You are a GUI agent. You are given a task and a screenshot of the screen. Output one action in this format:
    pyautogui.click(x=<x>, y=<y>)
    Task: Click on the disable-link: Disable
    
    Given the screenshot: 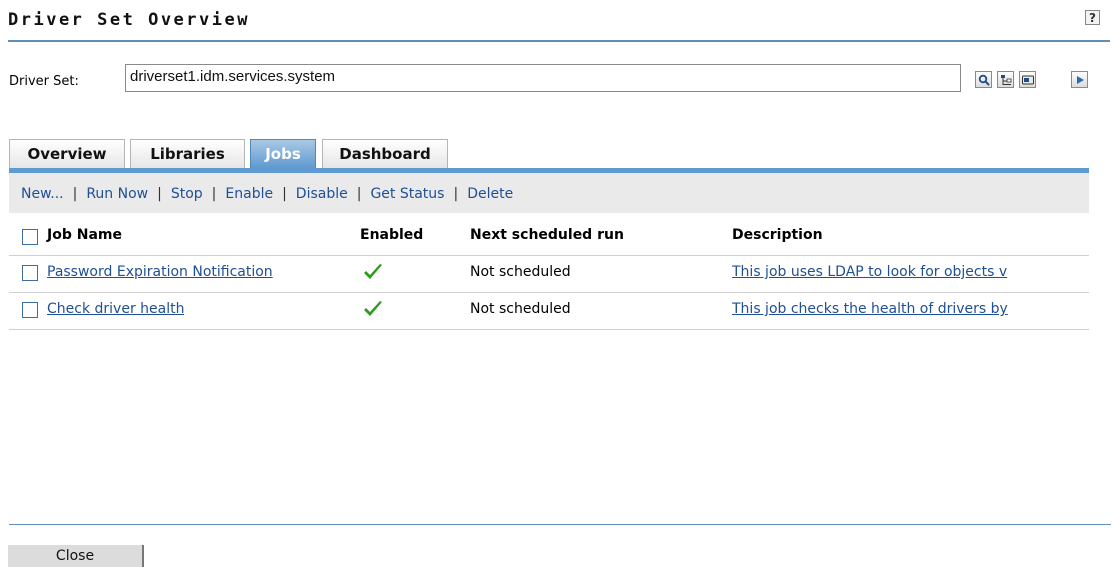 What is the action you would take?
    pyautogui.click(x=322, y=194)
    